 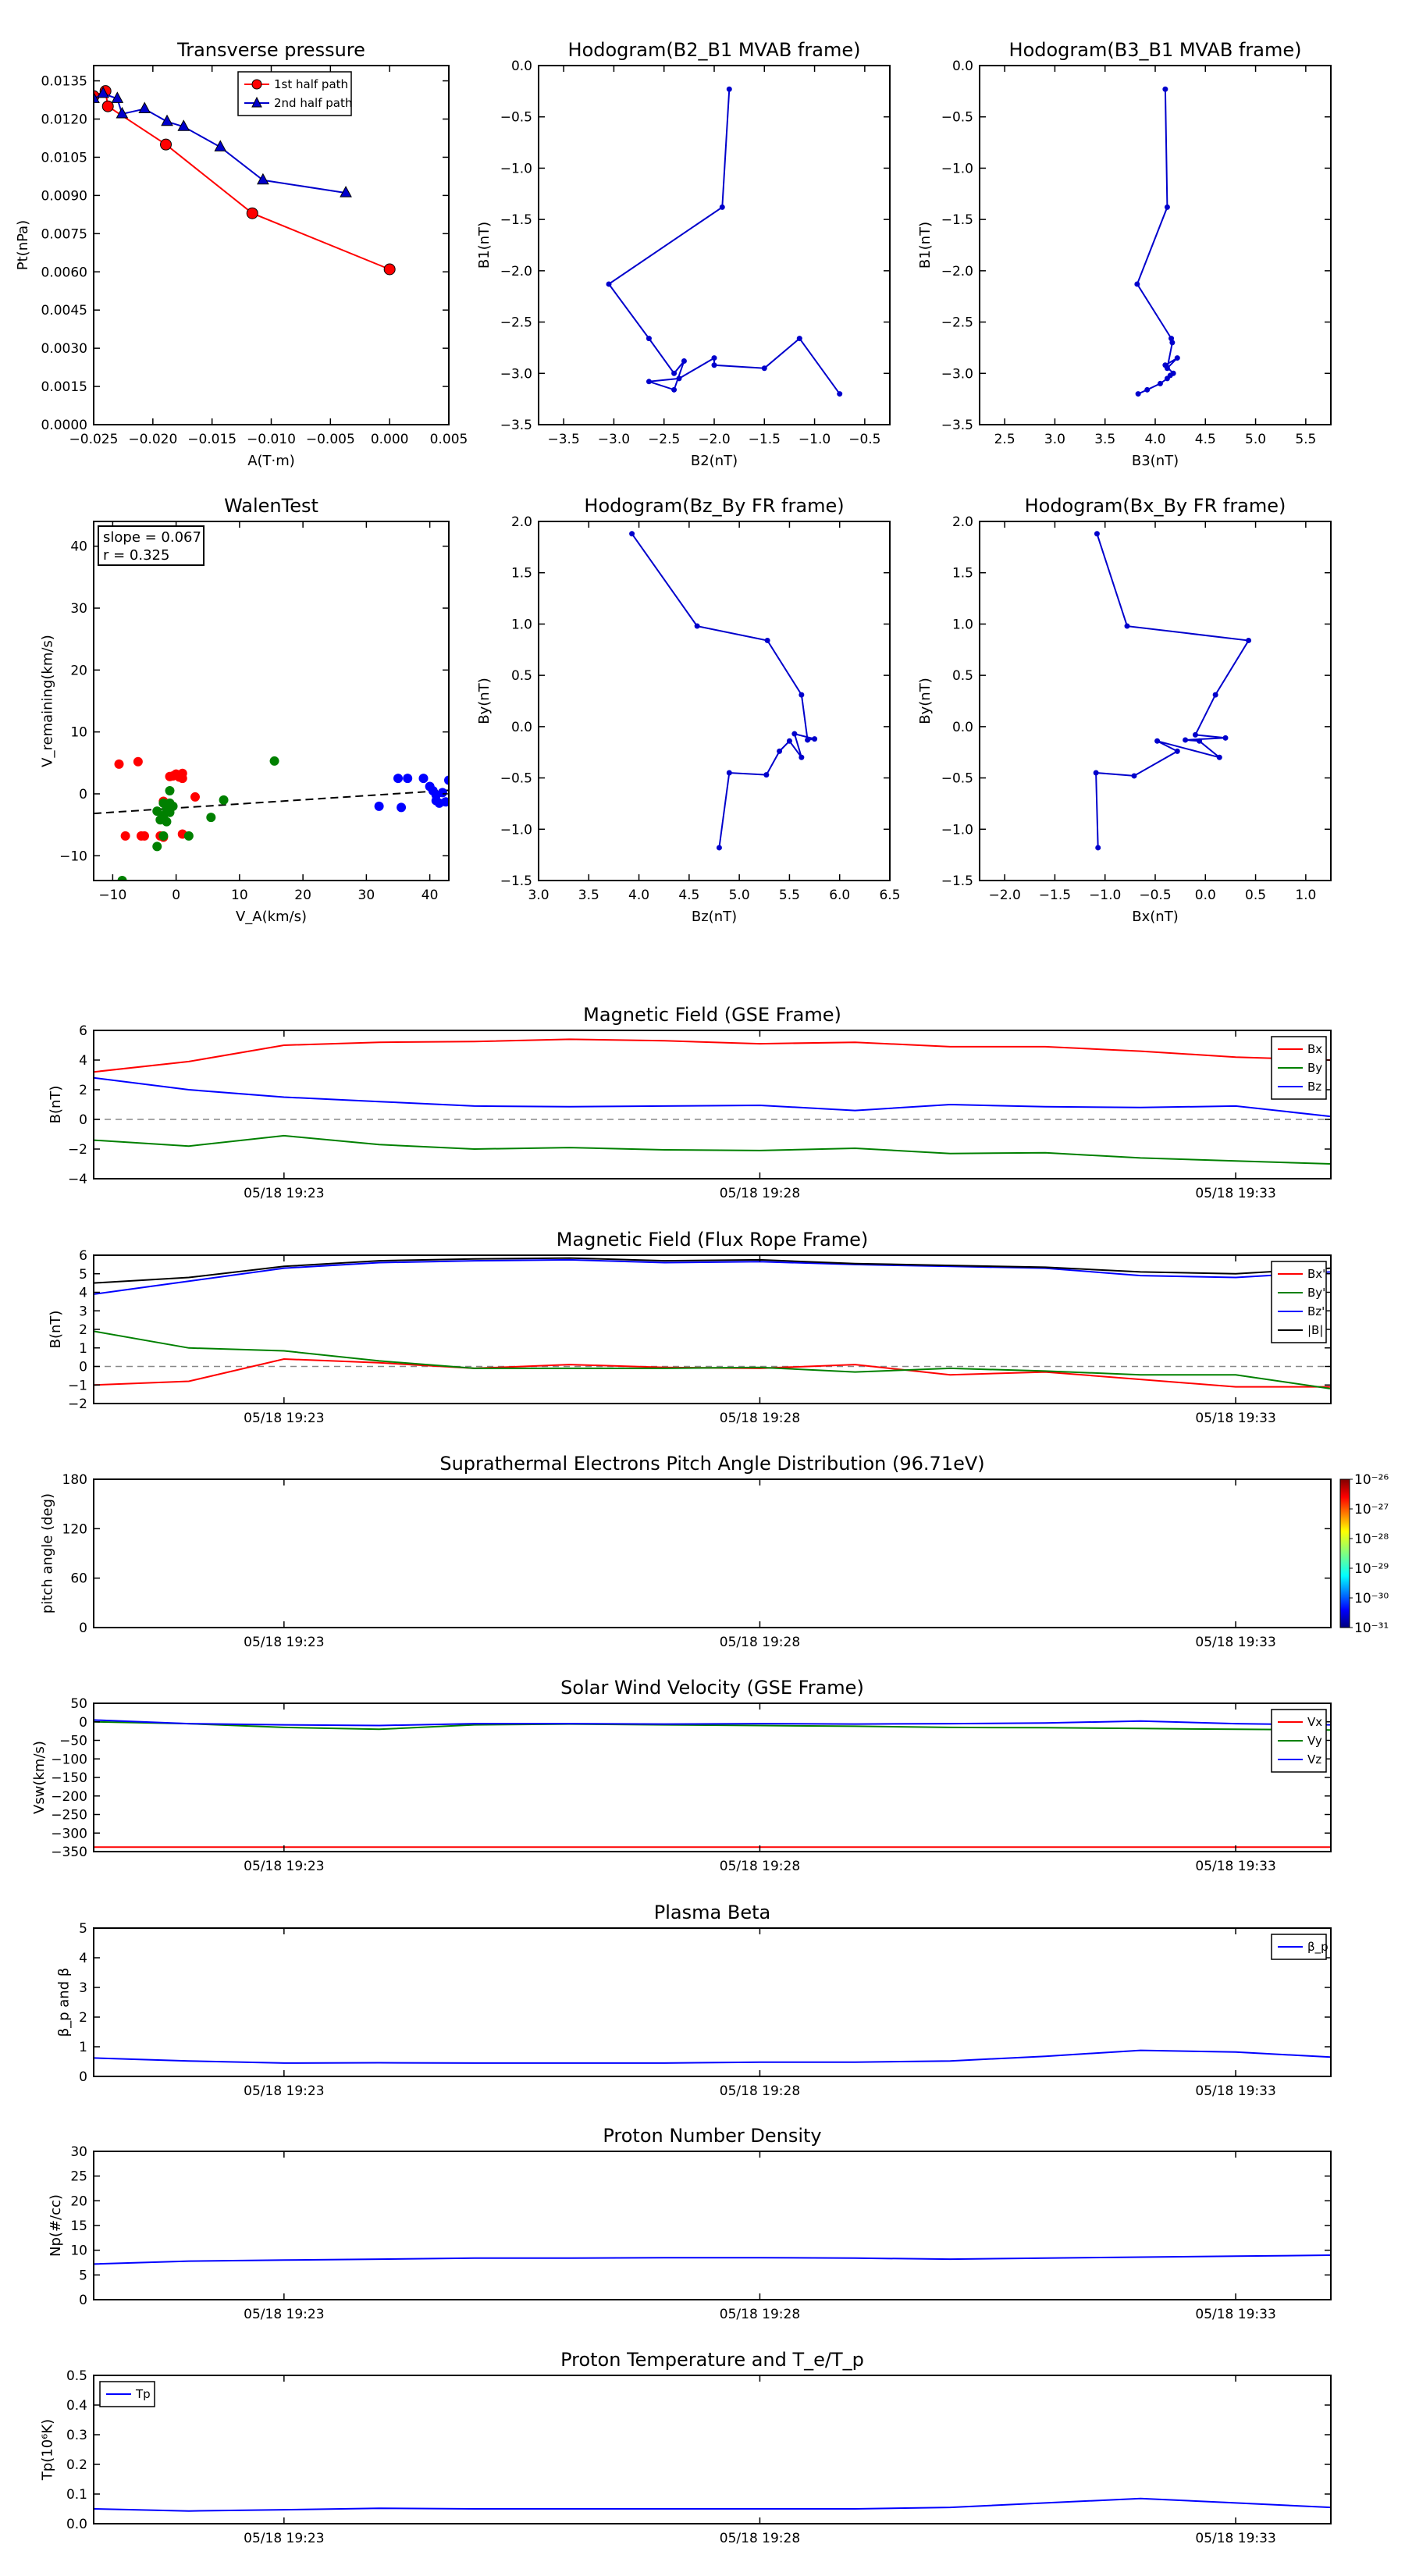 I want to click on colorbar-tick-label: 10⁻²⁶, so click(x=1371, y=1480).